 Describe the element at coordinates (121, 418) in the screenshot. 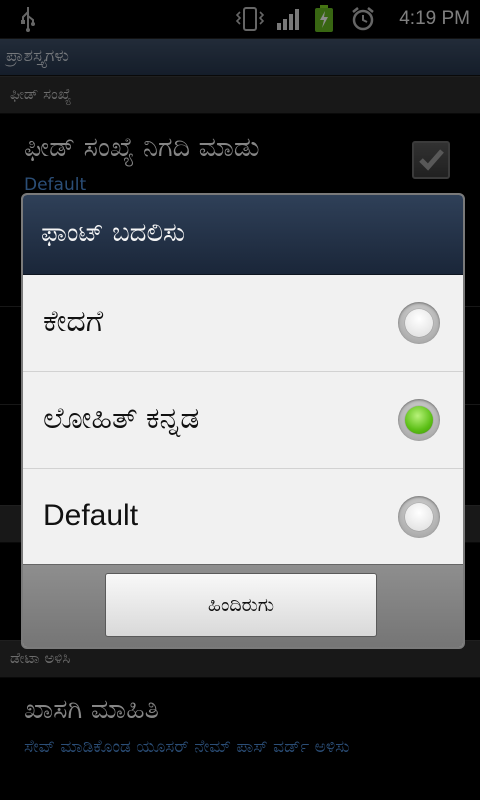

I see `option-label: ಲೋಹಿತ್ ಕನ್ನಡ` at that location.